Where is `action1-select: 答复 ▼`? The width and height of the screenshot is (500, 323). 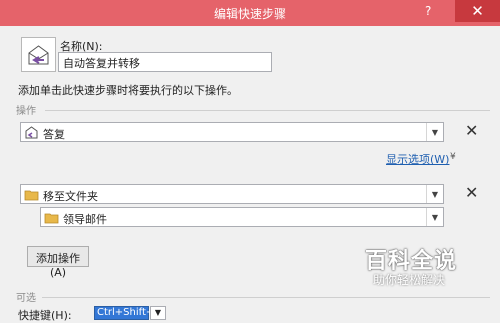
action1-select: 答复 ▼ is located at coordinates (232, 132).